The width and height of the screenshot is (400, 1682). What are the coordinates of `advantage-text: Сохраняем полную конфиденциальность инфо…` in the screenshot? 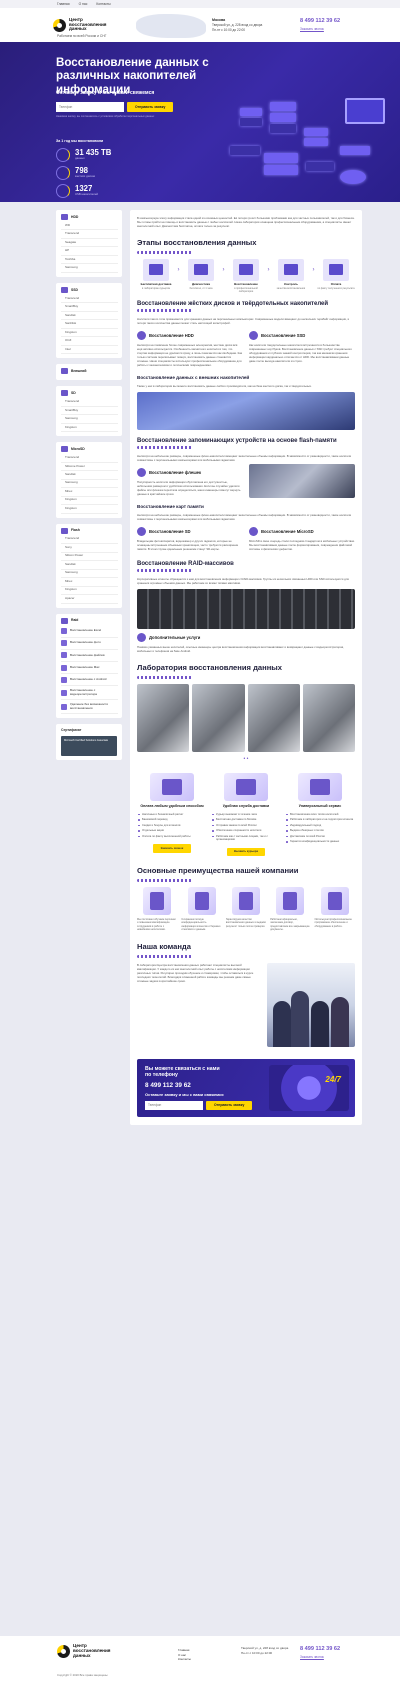 It's located at (201, 924).